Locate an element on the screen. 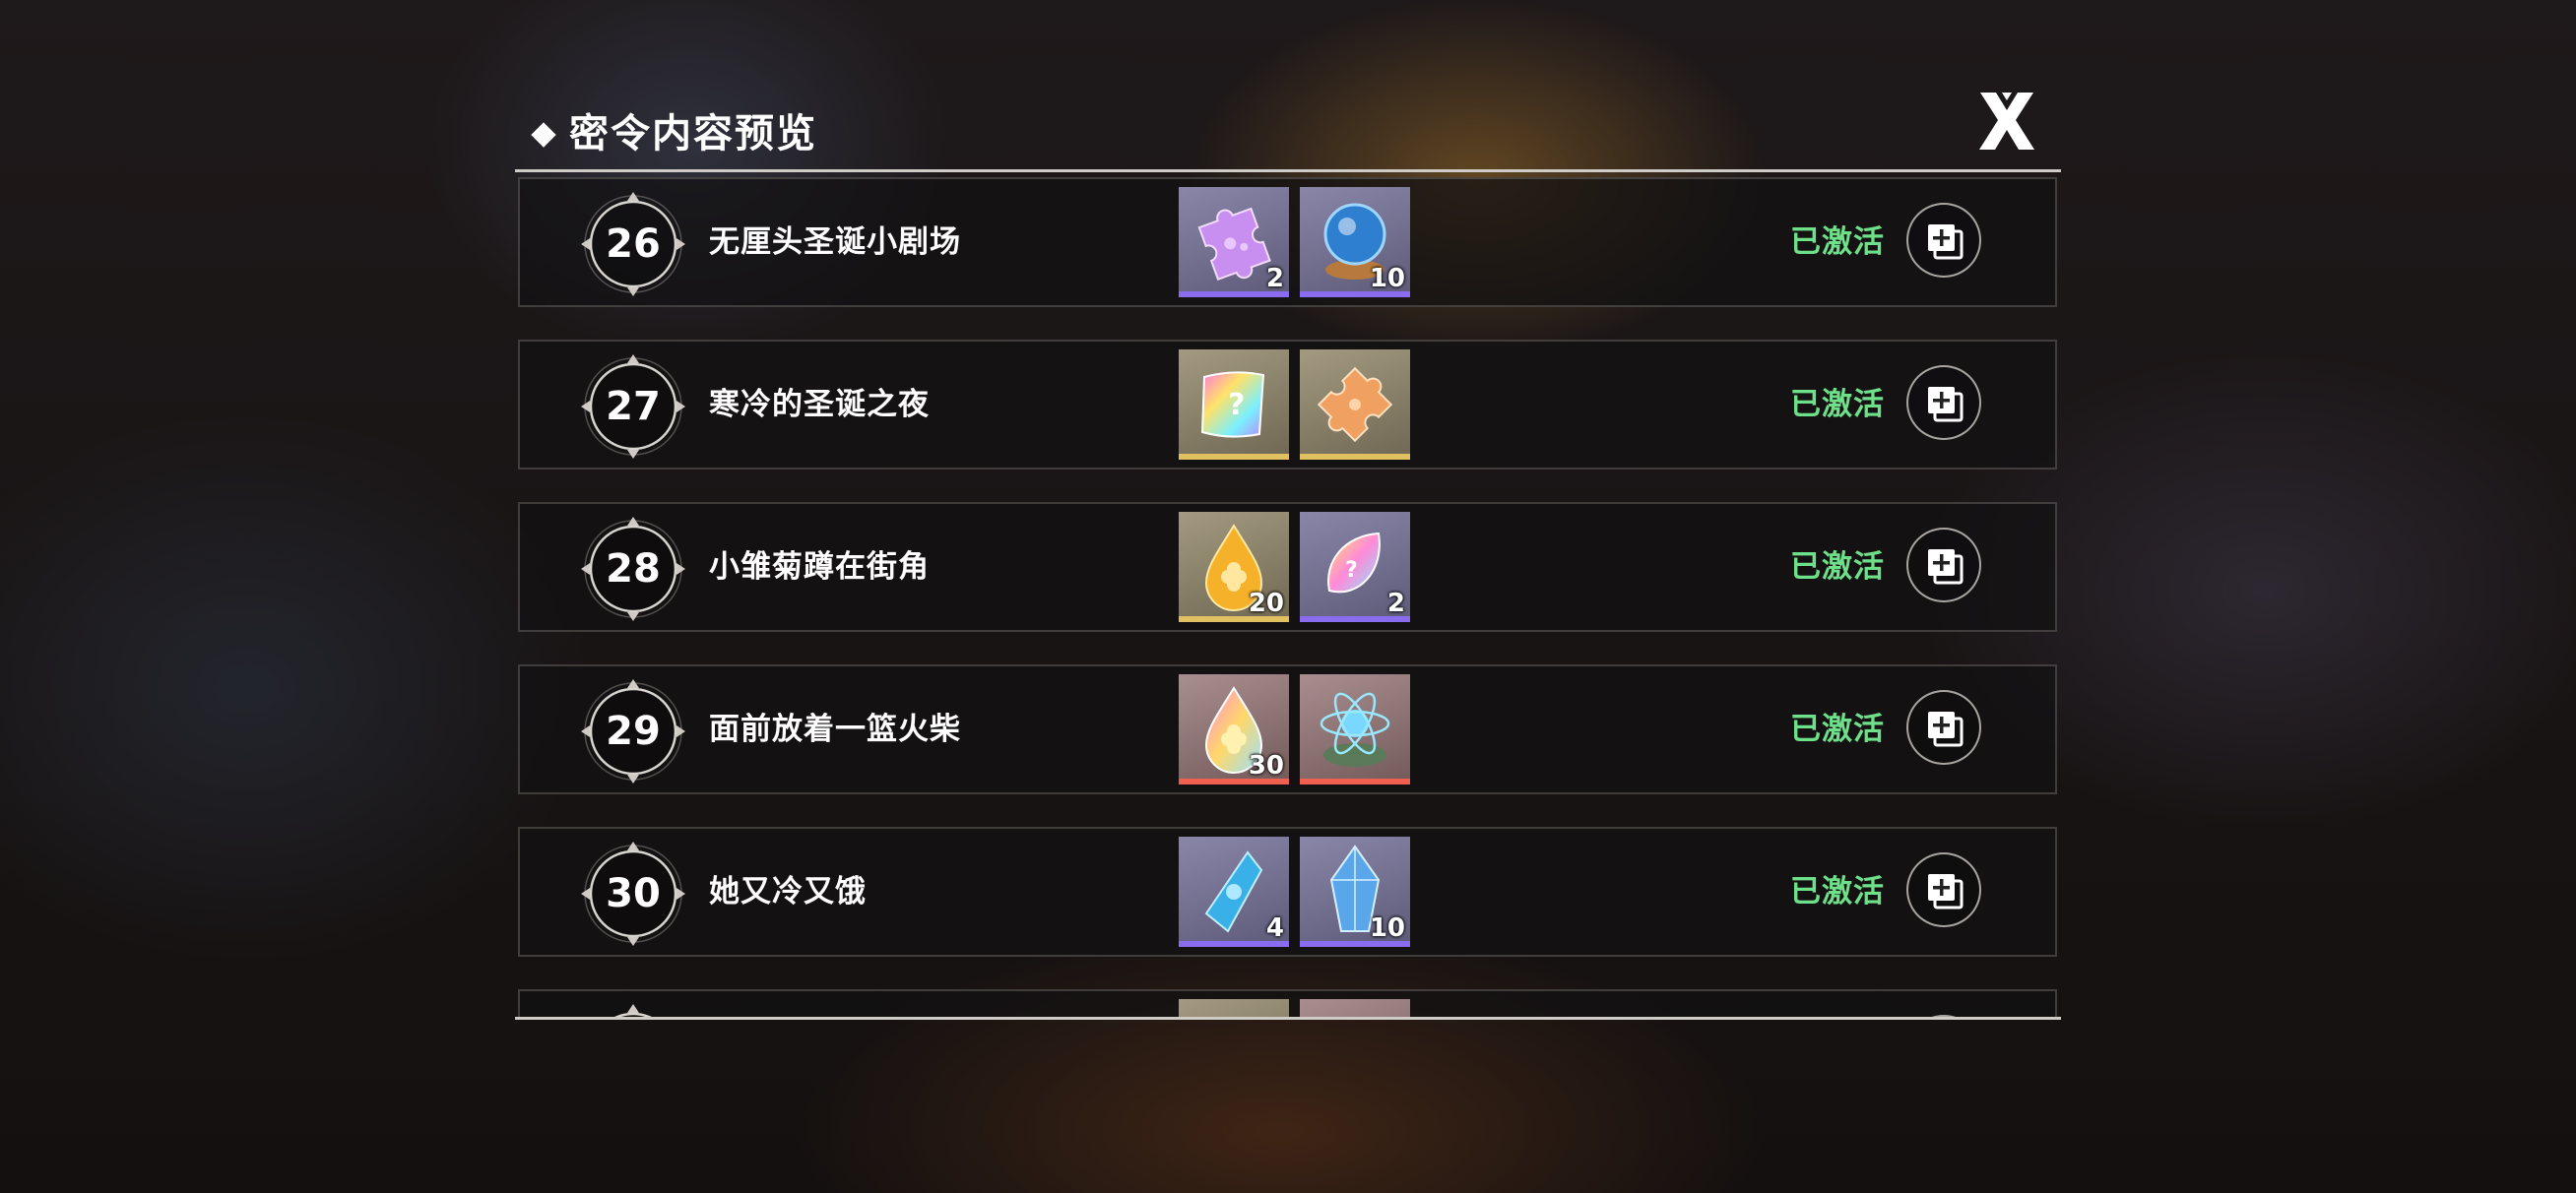  panel-title: 密令内容预览 is located at coordinates (693, 134).